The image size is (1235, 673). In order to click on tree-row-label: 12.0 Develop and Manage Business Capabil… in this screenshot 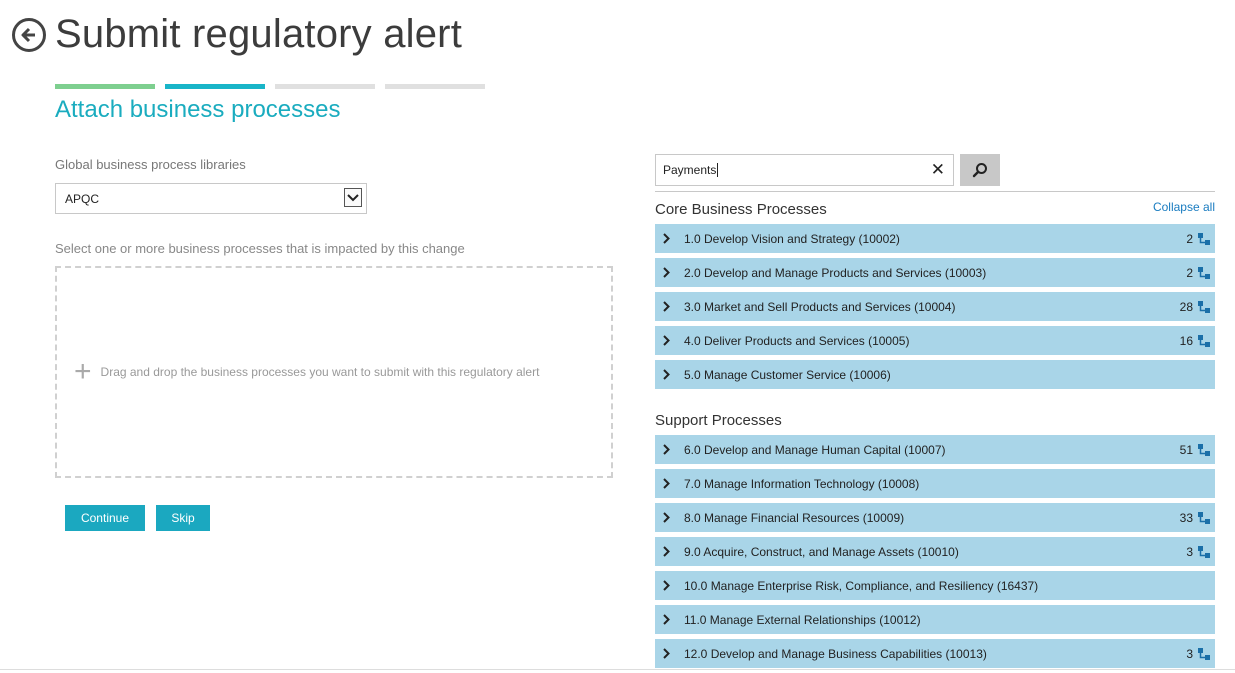, I will do `click(835, 653)`.